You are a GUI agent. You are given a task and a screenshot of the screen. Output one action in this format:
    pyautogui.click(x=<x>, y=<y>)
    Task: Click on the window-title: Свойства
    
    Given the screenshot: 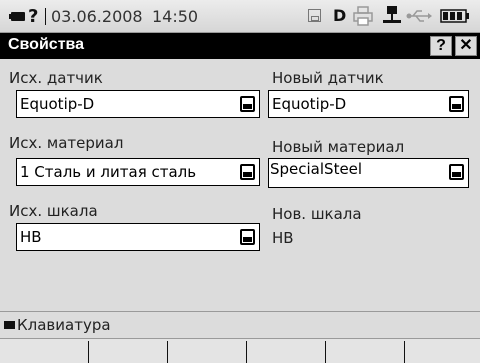 What is the action you would take?
    pyautogui.click(x=46, y=44)
    